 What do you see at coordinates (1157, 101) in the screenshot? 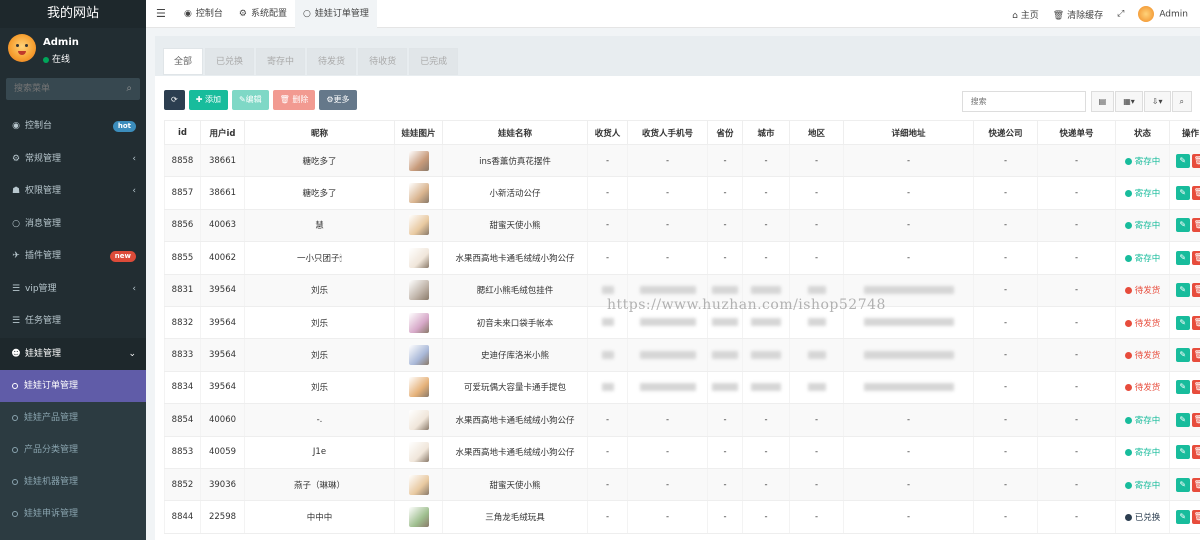
I see `export-icon: ⇩▾` at bounding box center [1157, 101].